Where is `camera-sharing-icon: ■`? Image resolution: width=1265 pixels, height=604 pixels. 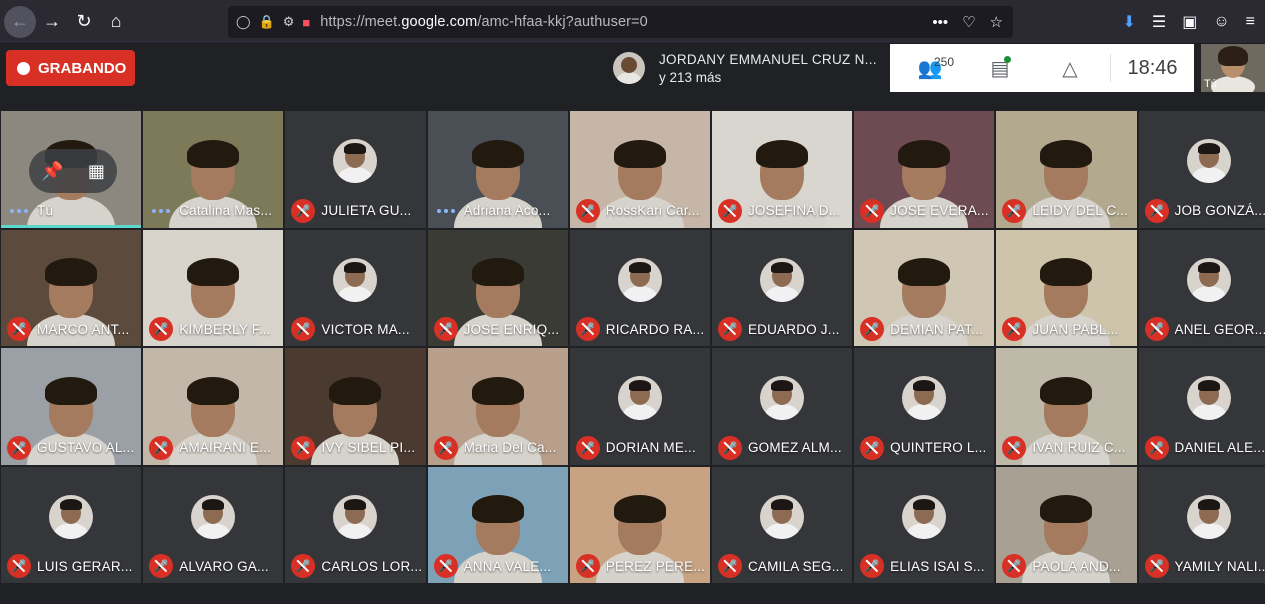 camera-sharing-icon: ■ is located at coordinates (306, 22).